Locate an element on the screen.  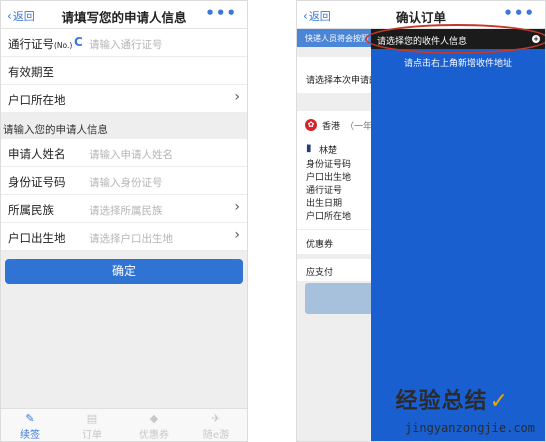
validity-label: （一年 is located at coordinates (359, 127).